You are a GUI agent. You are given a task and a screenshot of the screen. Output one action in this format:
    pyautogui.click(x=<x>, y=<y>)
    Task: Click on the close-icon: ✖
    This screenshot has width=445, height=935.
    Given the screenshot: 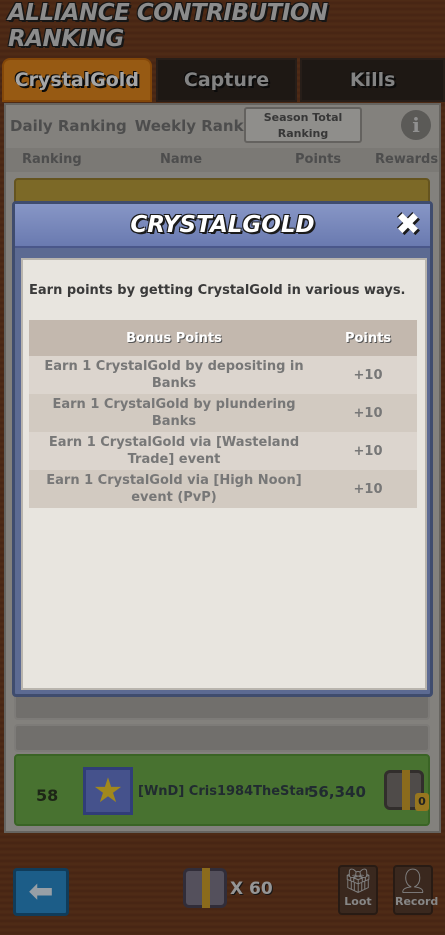 What is the action you would take?
    pyautogui.click(x=408, y=225)
    